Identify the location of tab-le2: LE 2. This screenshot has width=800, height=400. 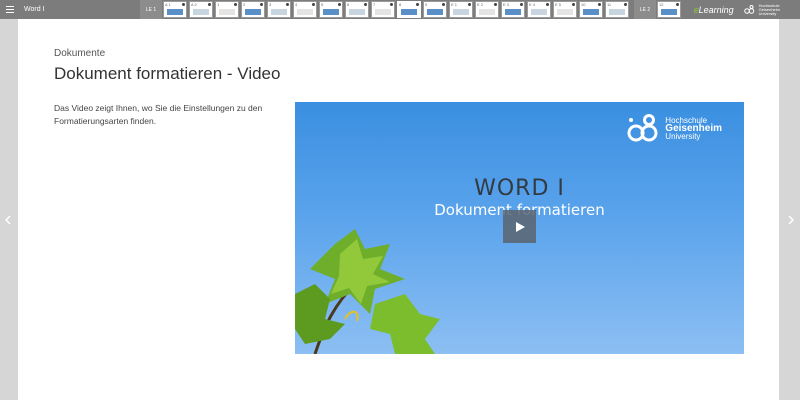
(645, 9).